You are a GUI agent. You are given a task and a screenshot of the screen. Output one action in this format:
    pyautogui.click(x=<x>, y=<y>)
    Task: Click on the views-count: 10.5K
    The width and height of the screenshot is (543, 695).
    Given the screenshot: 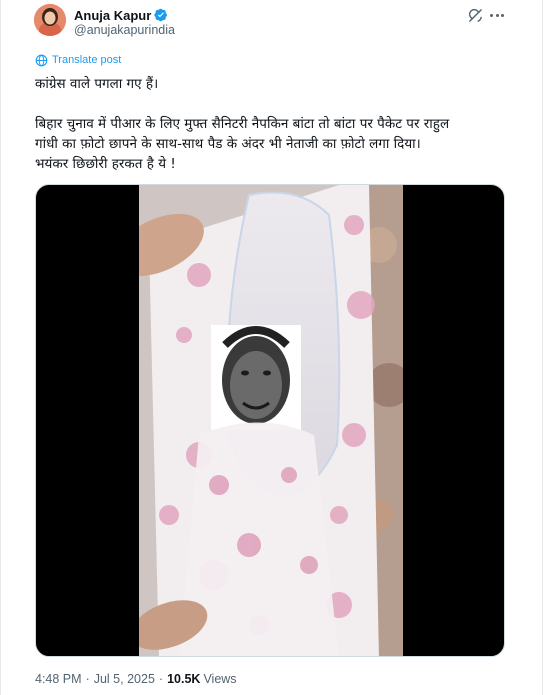 What is the action you would take?
    pyautogui.click(x=183, y=679)
    